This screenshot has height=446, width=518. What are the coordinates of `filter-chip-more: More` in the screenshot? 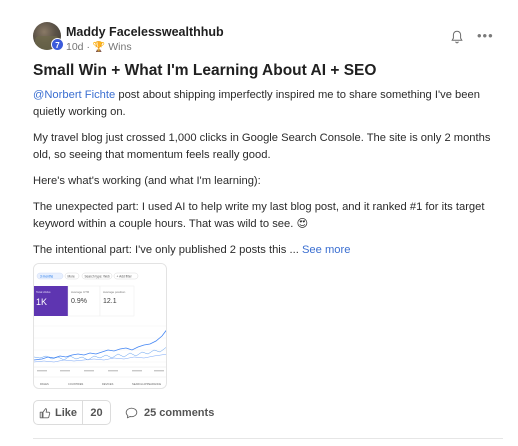 It's located at (71, 277).